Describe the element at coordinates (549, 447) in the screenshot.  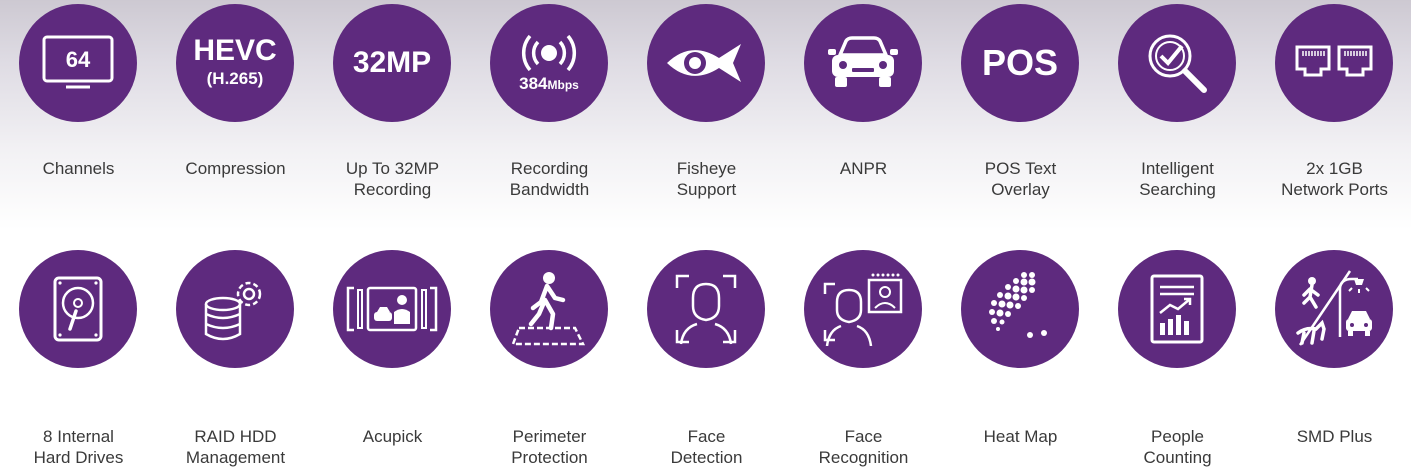
I see `feature-label: Perimeter Protection` at that location.